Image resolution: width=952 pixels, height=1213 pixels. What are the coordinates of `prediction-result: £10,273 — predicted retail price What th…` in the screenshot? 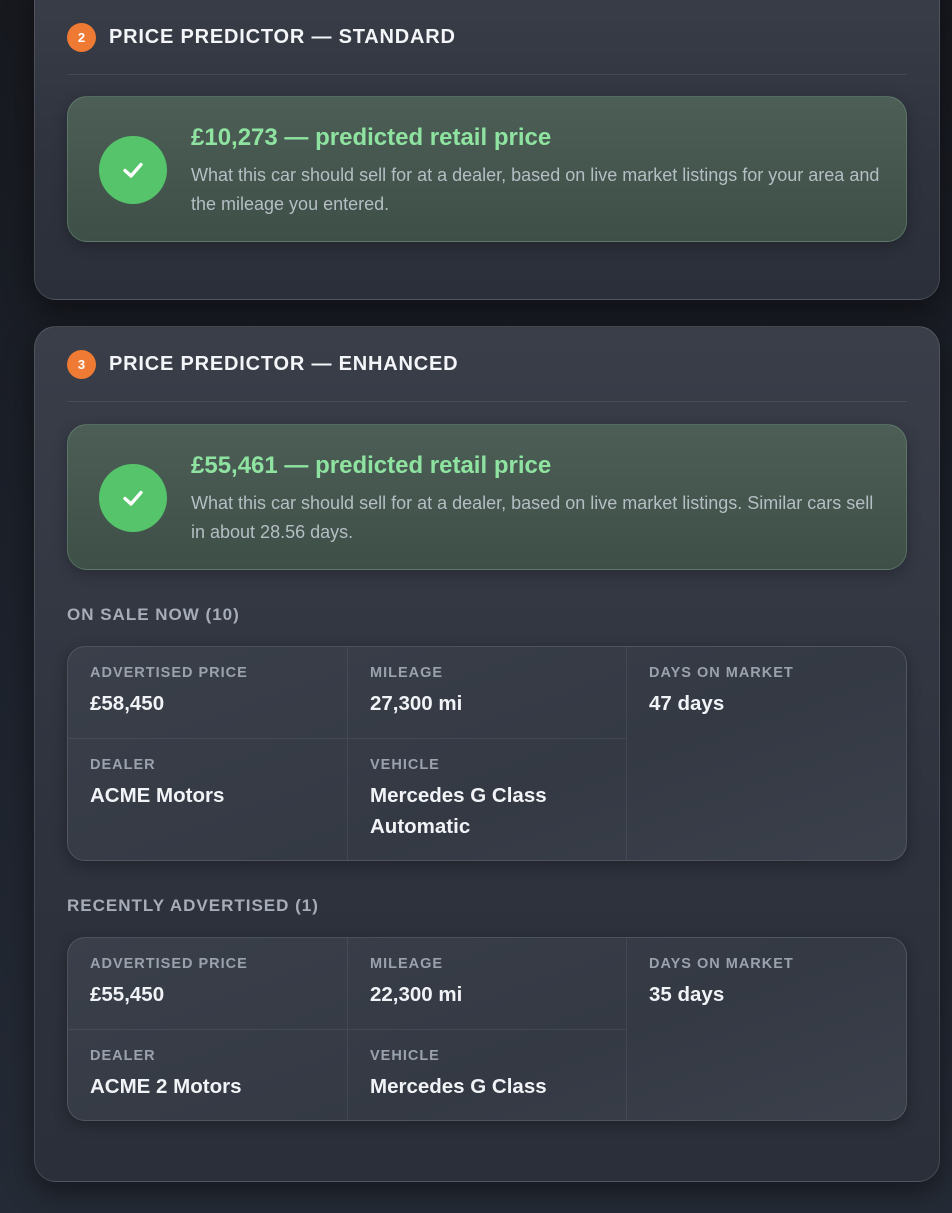 It's located at (487, 169).